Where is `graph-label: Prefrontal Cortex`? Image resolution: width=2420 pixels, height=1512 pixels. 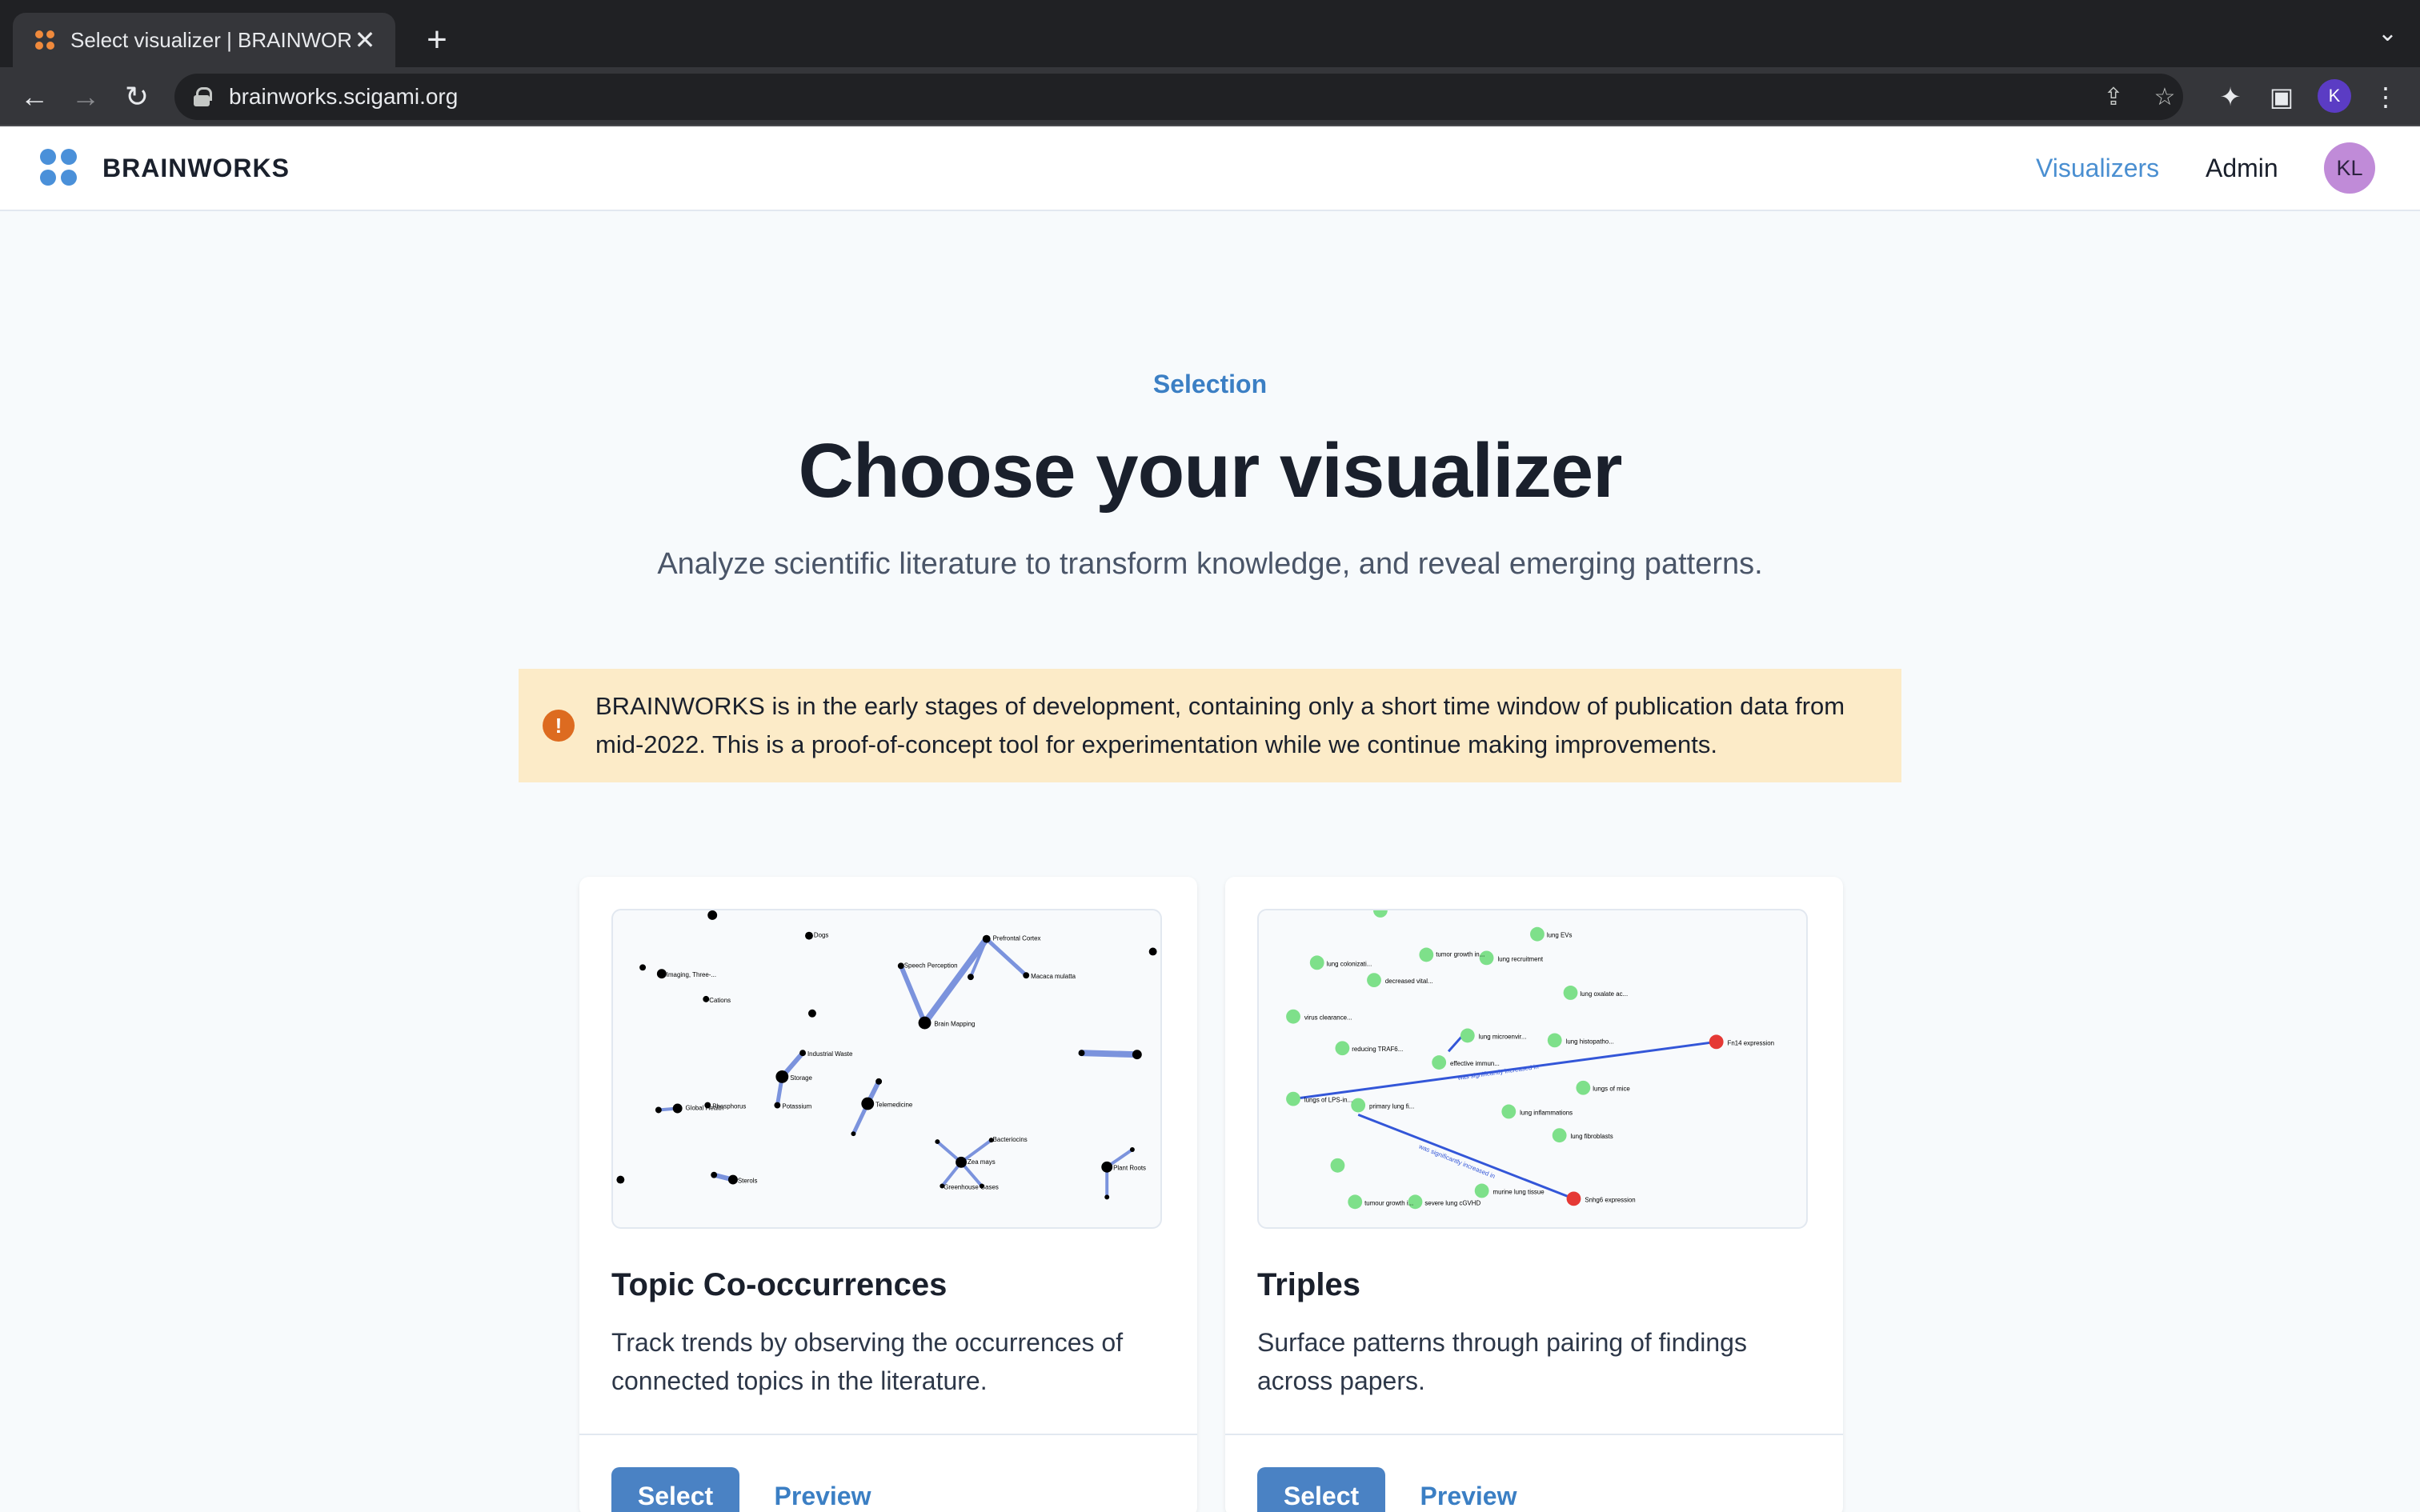
graph-label: Prefrontal Cortex is located at coordinates (1017, 938).